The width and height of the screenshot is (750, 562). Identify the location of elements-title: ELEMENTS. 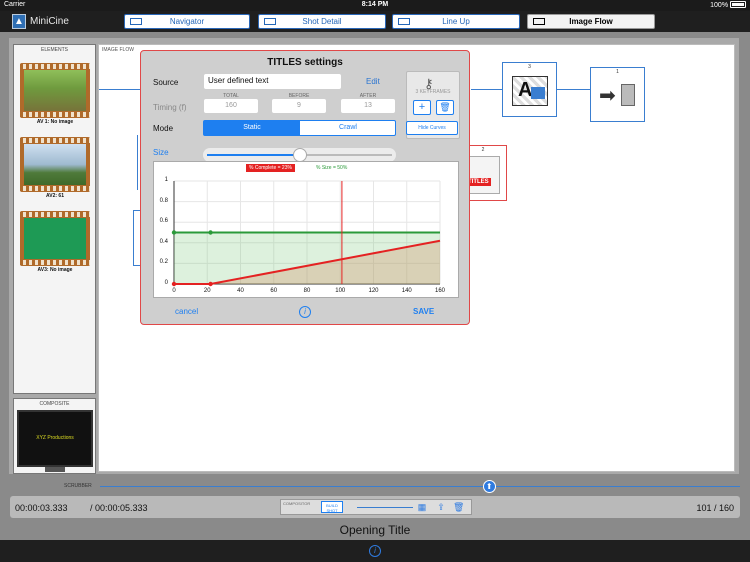
(54, 50).